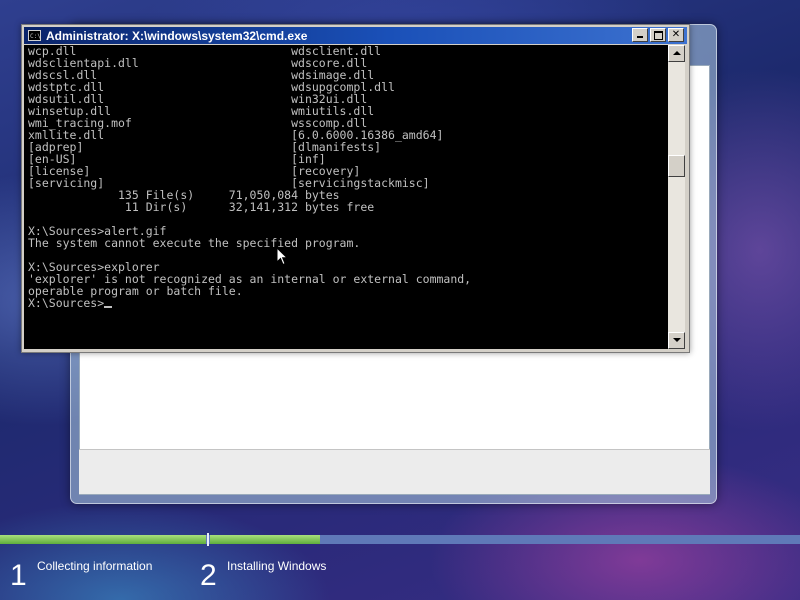 Image resolution: width=800 pixels, height=600 pixels. What do you see at coordinates (265, 539) in the screenshot?
I see `progress-step2-fill` at bounding box center [265, 539].